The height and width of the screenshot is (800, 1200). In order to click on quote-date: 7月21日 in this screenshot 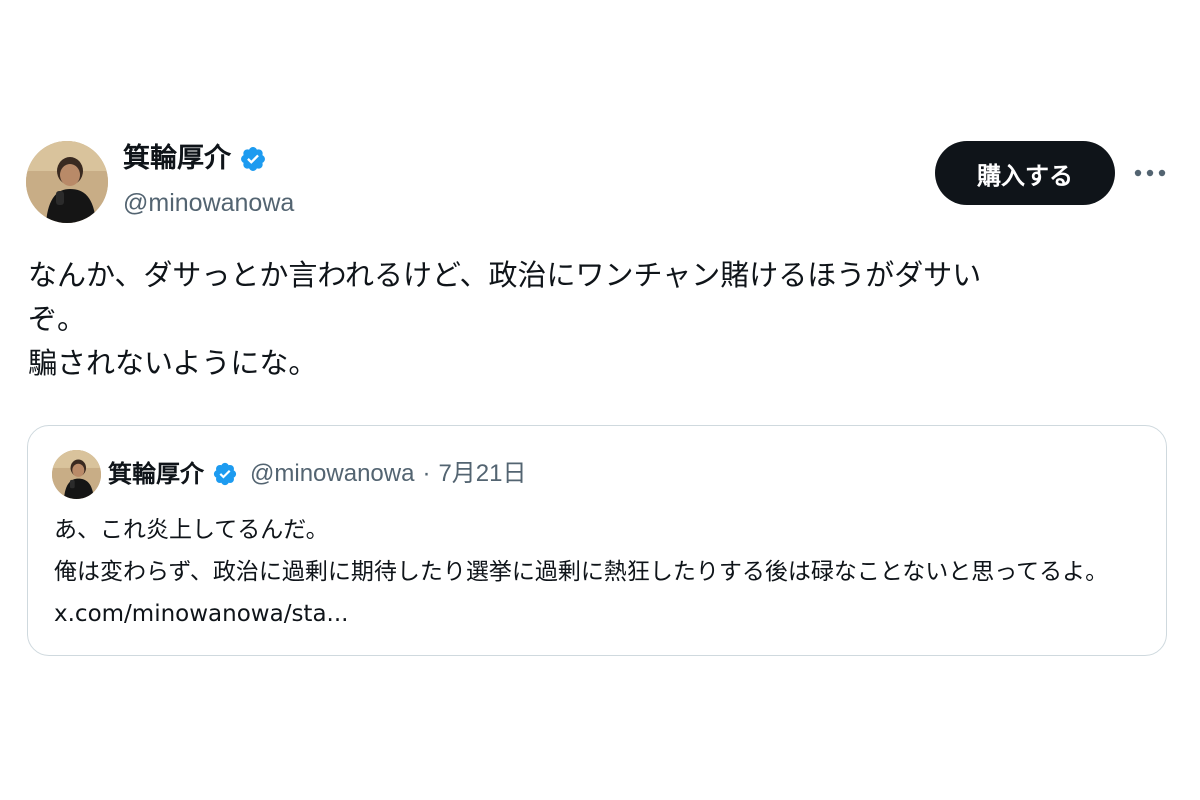, I will do `click(482, 474)`.